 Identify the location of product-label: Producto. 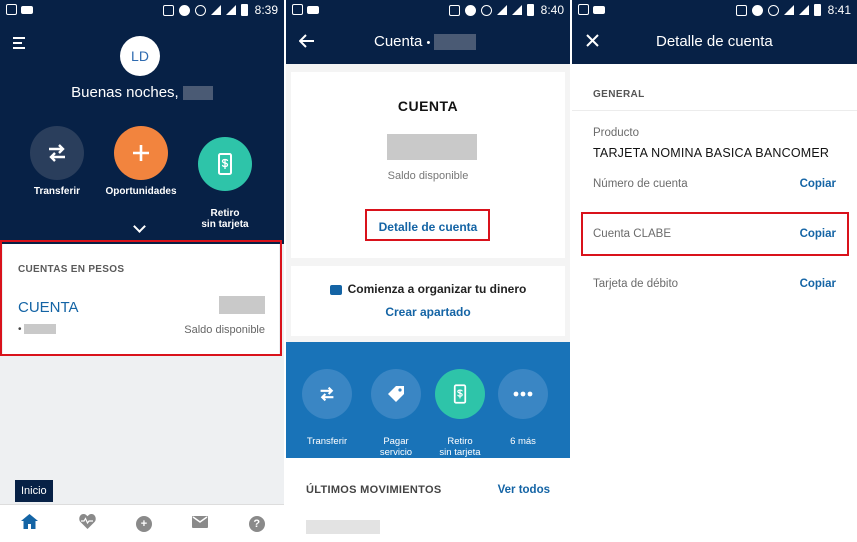
(616, 133).